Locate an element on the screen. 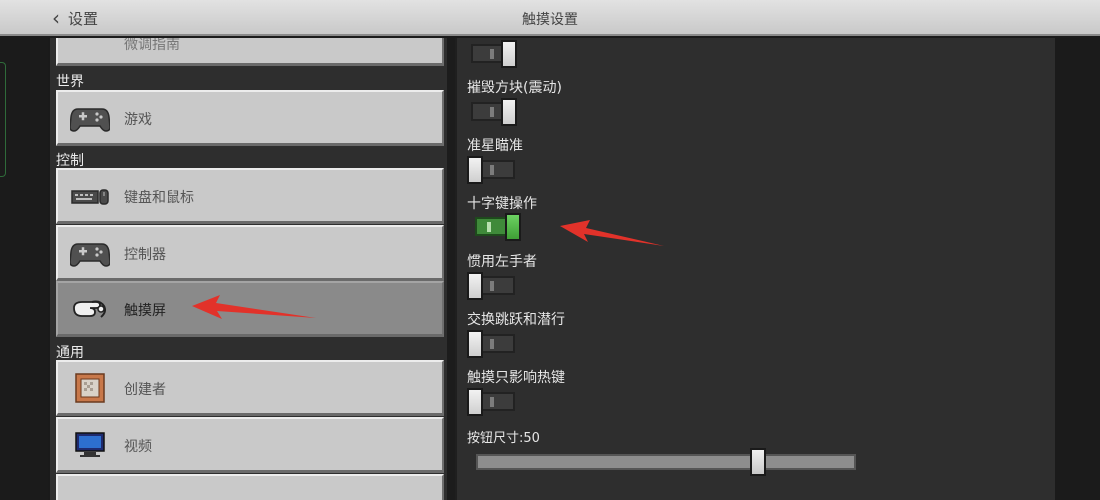  sidebar-item-label: 视频 is located at coordinates (138, 447).